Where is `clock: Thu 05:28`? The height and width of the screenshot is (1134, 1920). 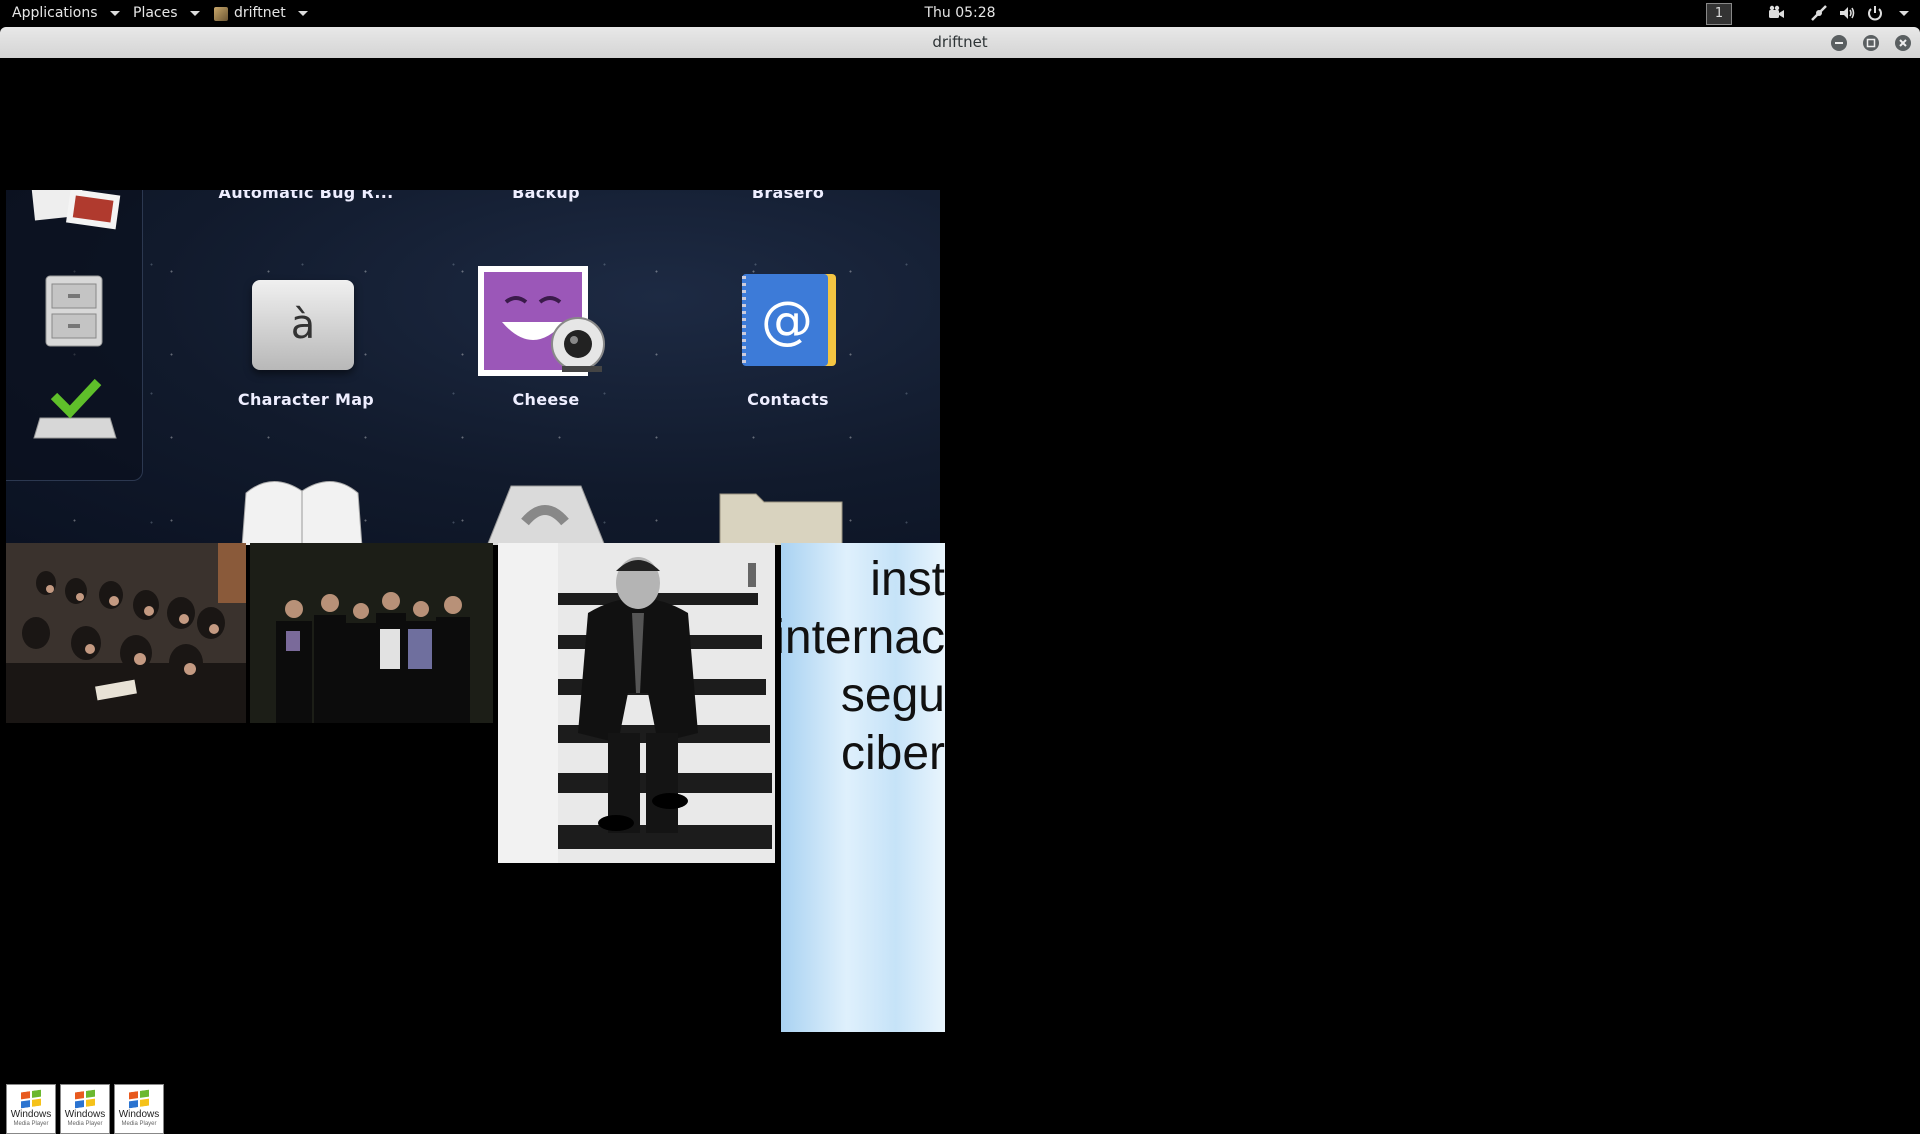 clock: Thu 05:28 is located at coordinates (960, 13).